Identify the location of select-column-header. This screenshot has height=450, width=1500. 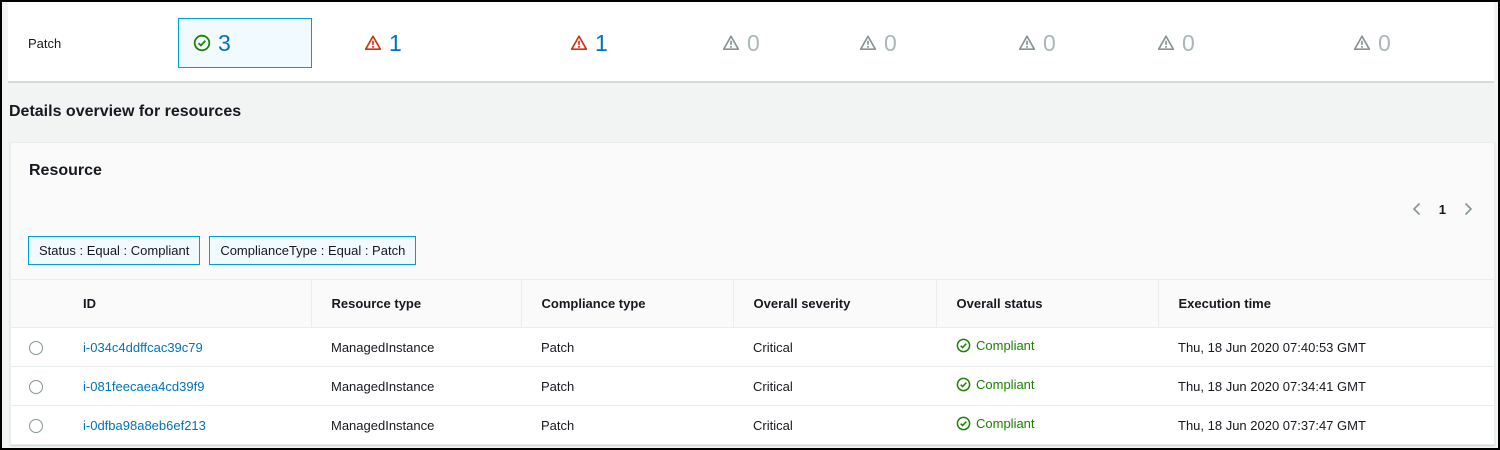
(37, 303).